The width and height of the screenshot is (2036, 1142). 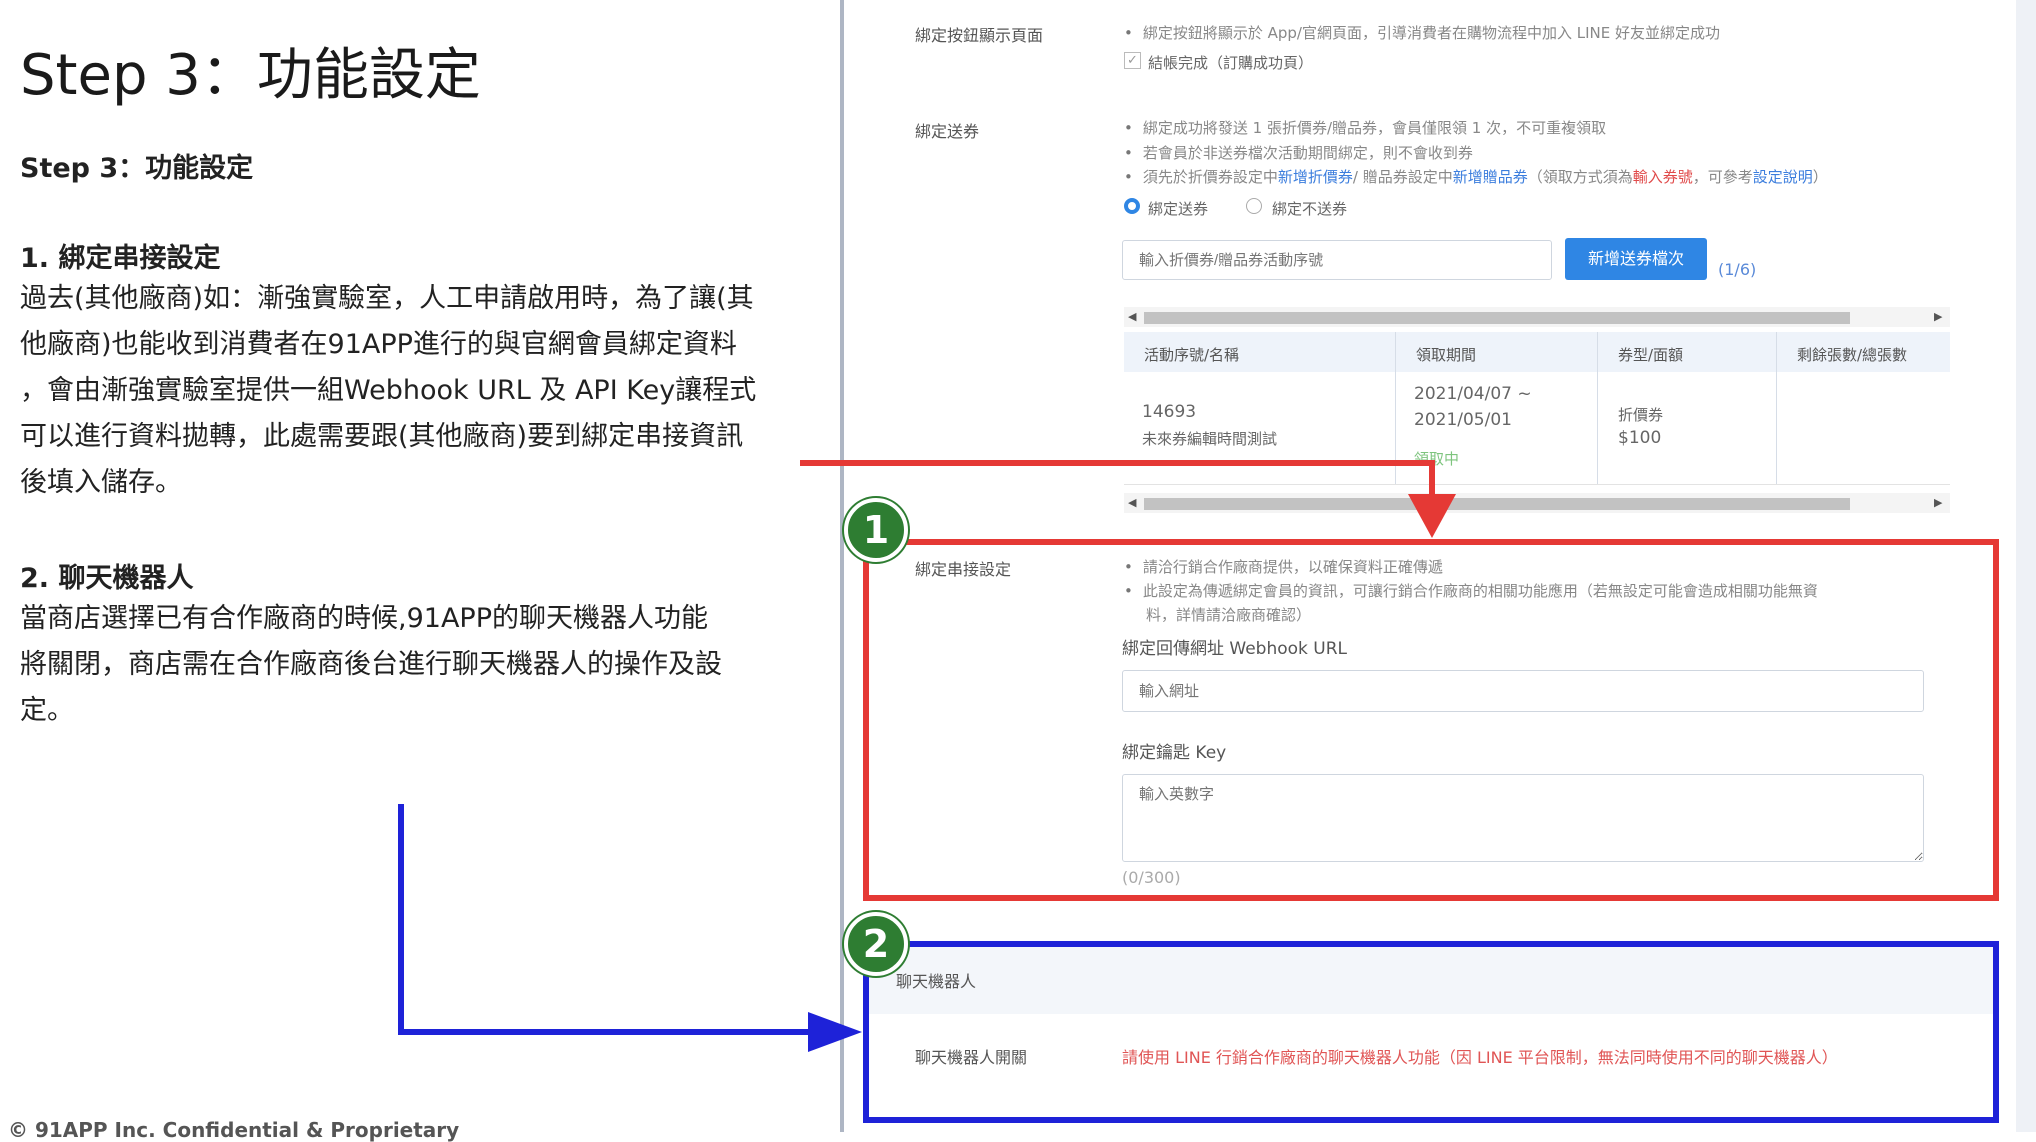 I want to click on badge-number-1: 1, so click(x=876, y=530).